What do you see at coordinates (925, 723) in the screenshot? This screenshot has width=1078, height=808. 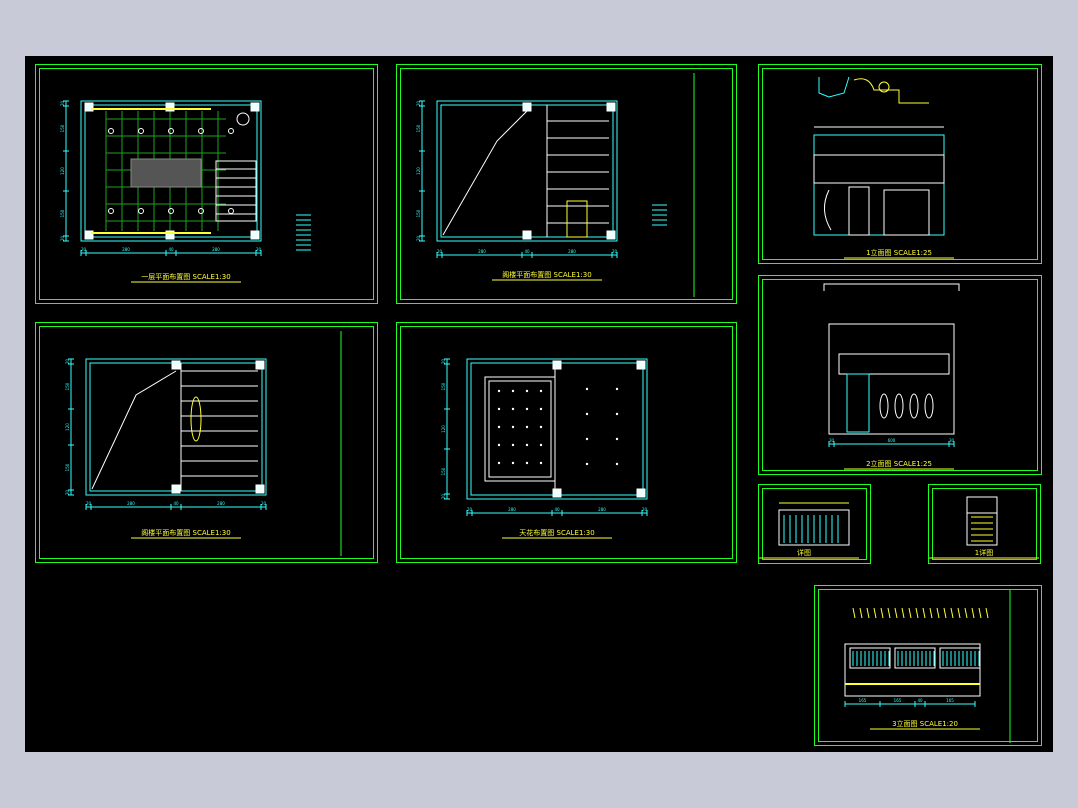 I see `panel-caption: 3立面图 SCALE1:20` at bounding box center [925, 723].